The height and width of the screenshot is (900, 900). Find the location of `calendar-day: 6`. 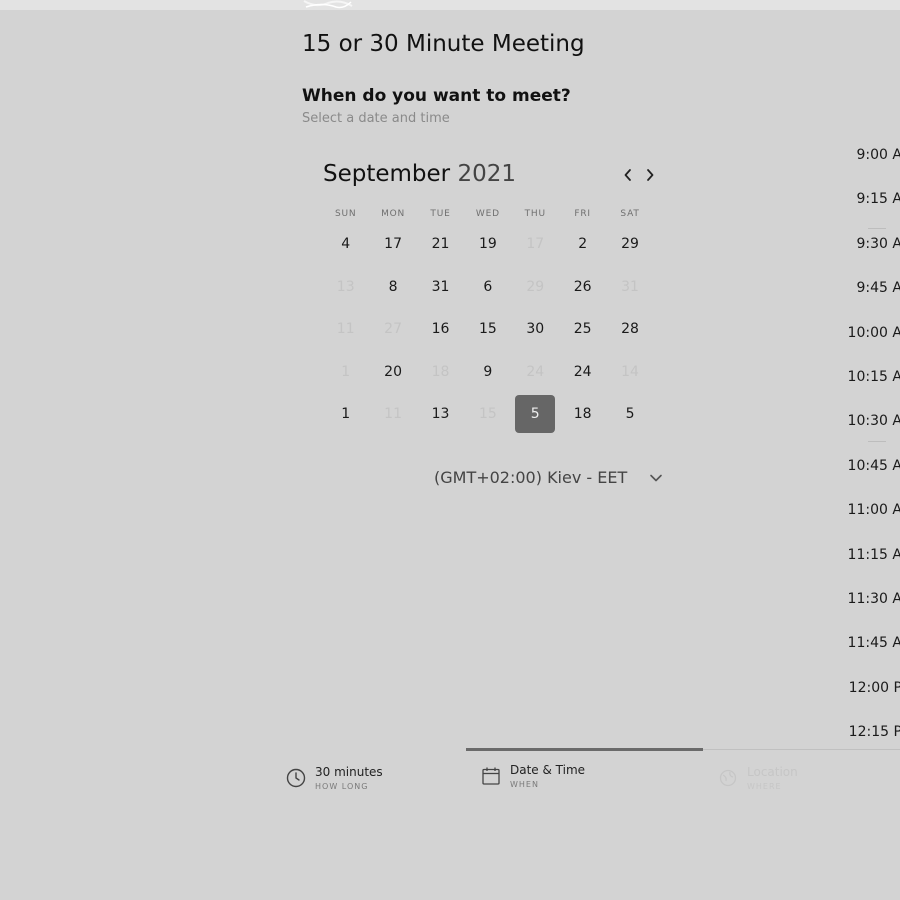

calendar-day: 6 is located at coordinates (487, 287).